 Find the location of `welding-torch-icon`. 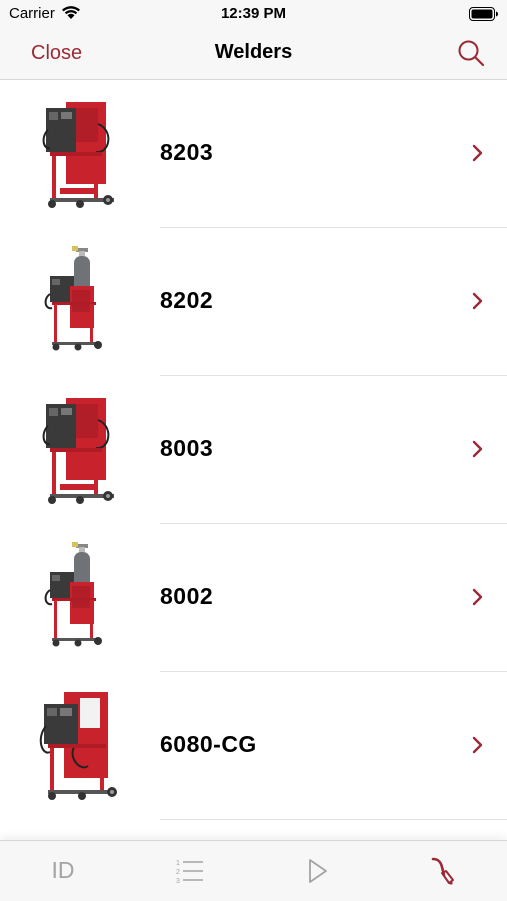

welding-torch-icon is located at coordinates (442, 871).